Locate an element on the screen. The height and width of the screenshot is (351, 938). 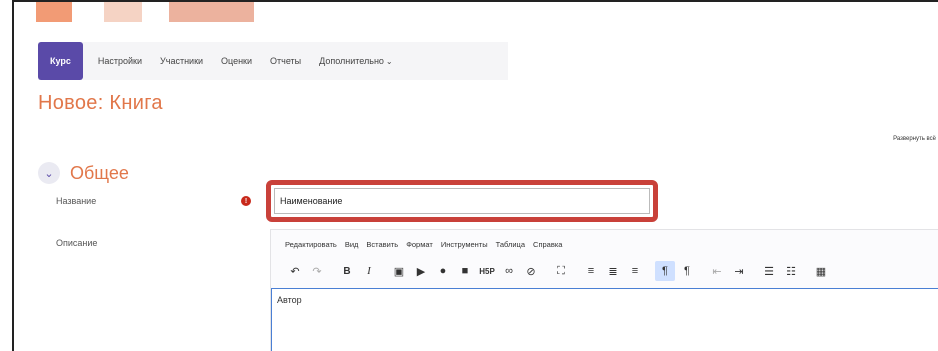
rtl-direction-icon: ¶ is located at coordinates (687, 271).